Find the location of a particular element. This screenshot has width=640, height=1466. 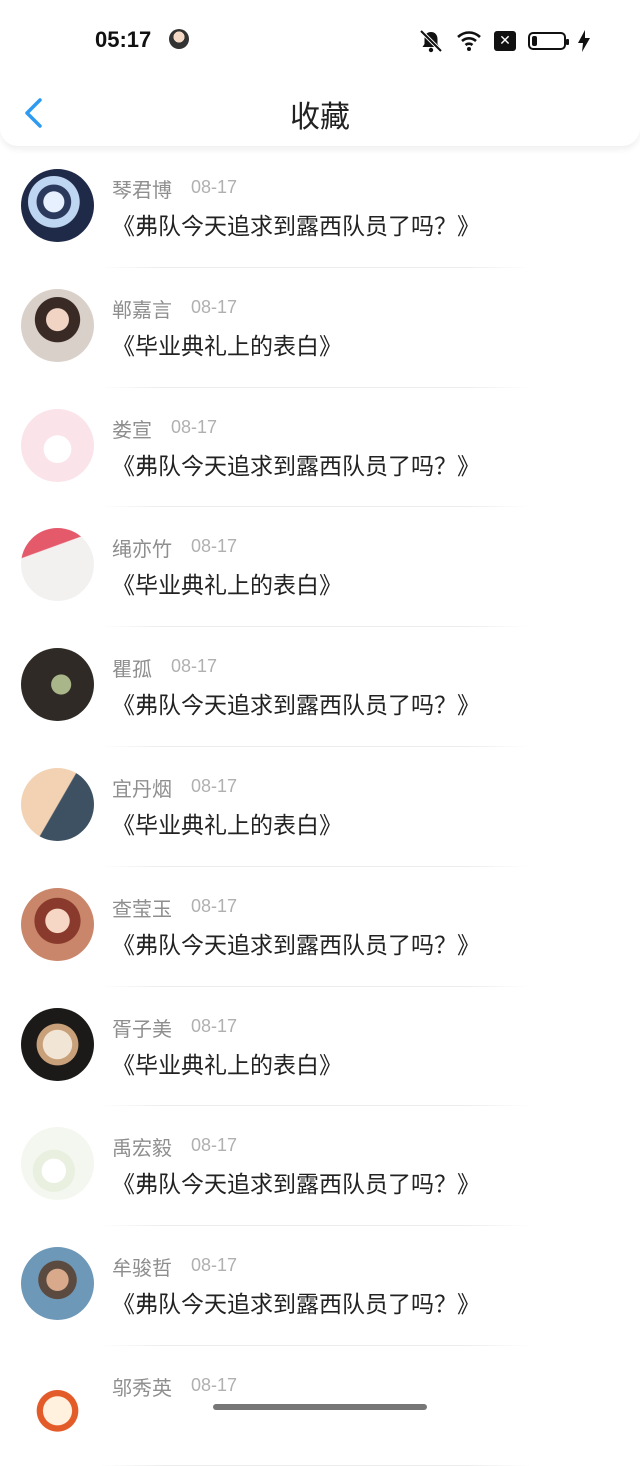

author-name: 宜丹烟 is located at coordinates (142, 788).